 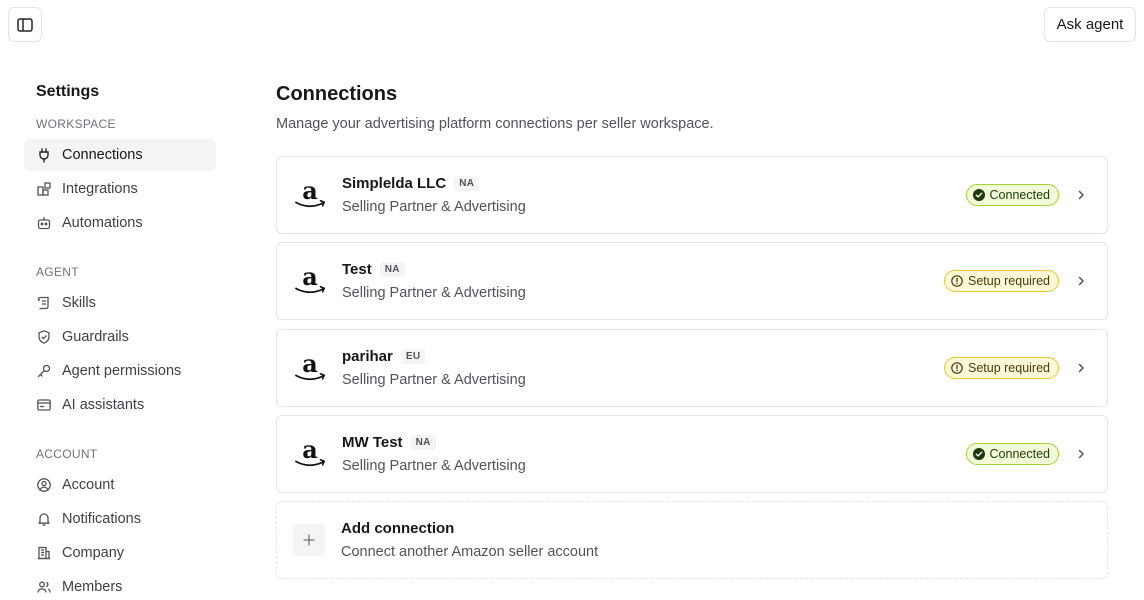 I want to click on sidebar-item-guardrails: Guardrails, so click(x=120, y=337).